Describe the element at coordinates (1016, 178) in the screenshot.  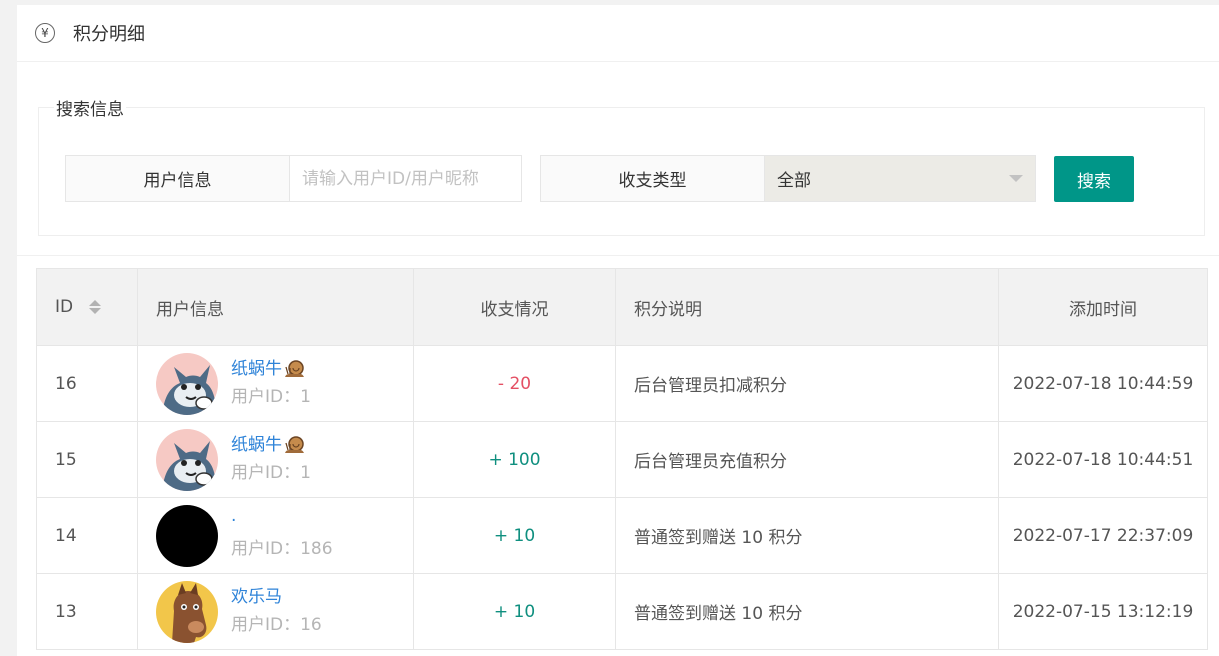
I see `caret-down-icon` at that location.